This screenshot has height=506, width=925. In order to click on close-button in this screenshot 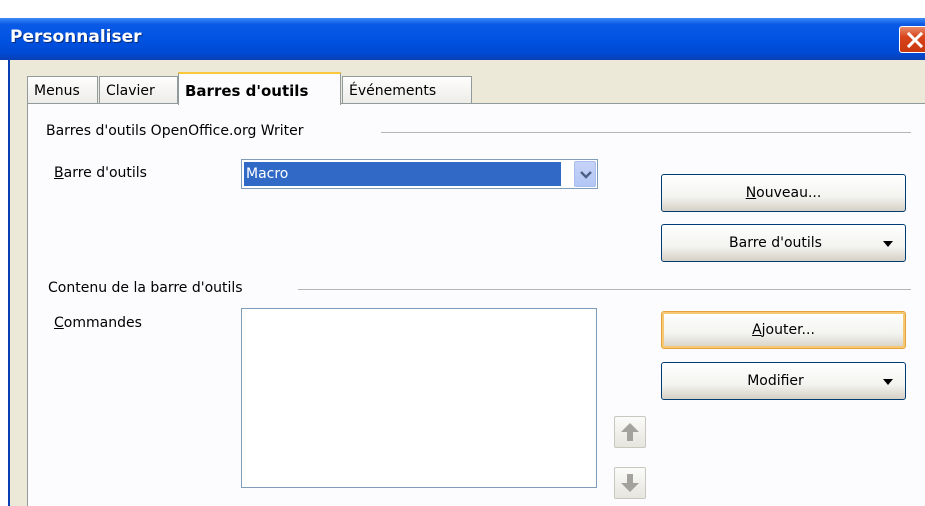, I will do `click(912, 39)`.